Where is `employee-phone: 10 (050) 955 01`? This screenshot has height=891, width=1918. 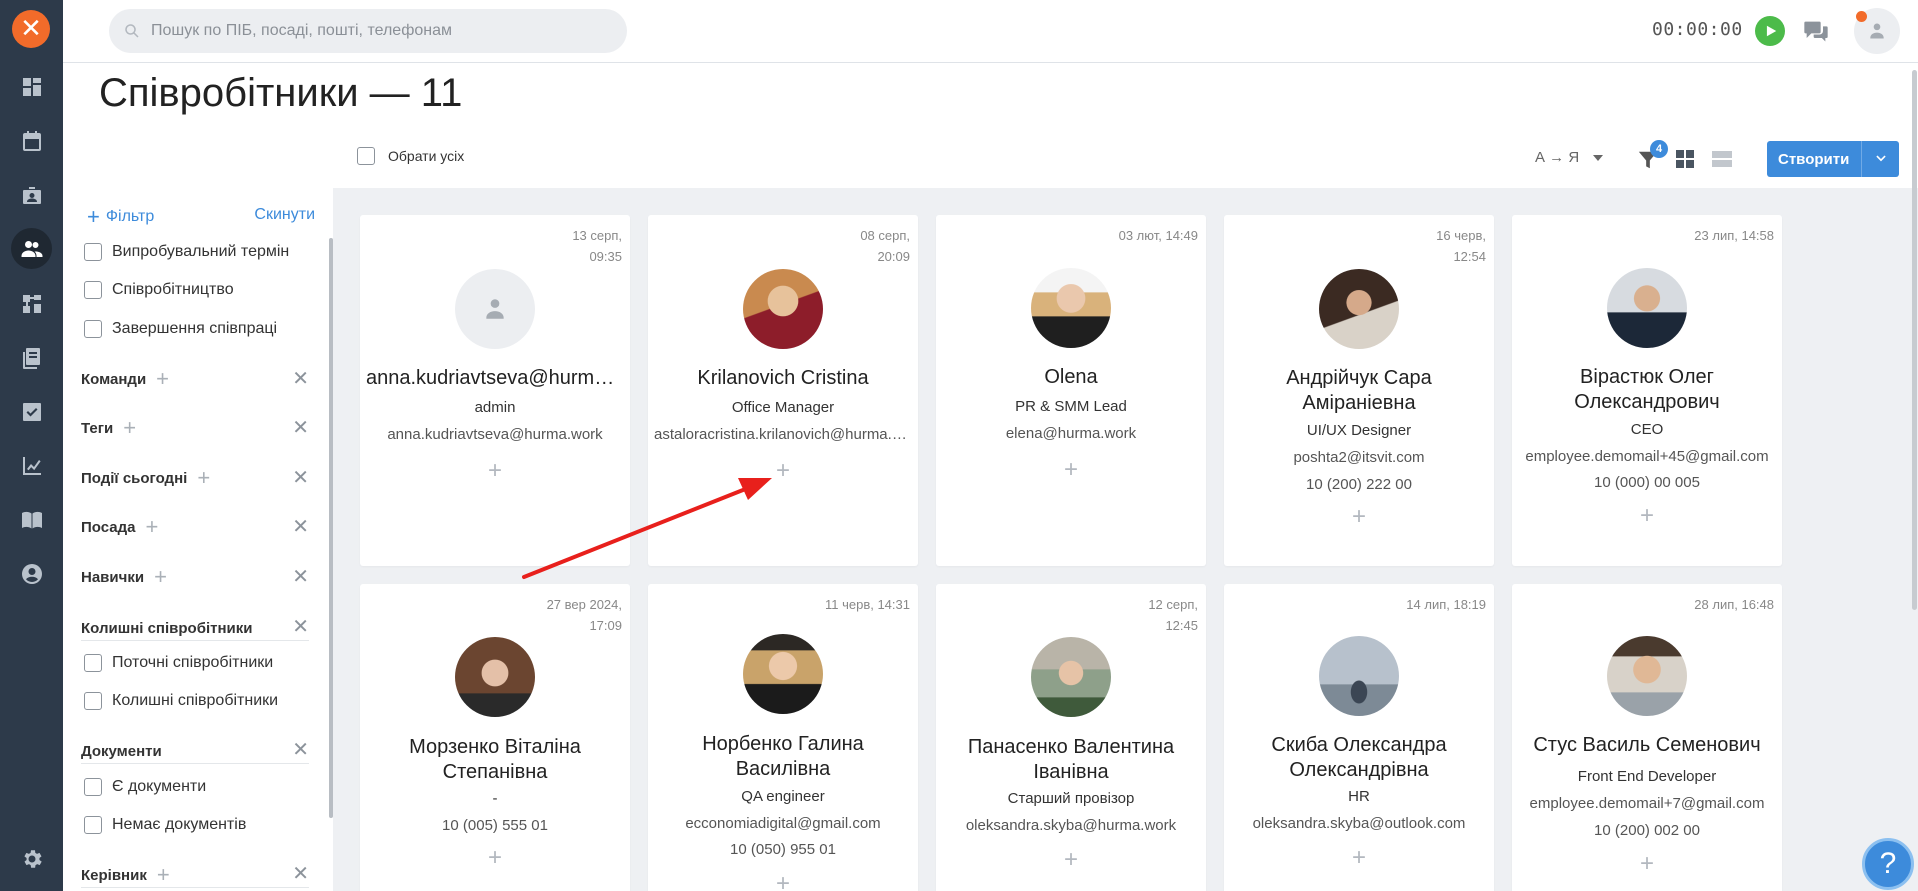
employee-phone: 10 (050) 955 01 is located at coordinates (783, 849).